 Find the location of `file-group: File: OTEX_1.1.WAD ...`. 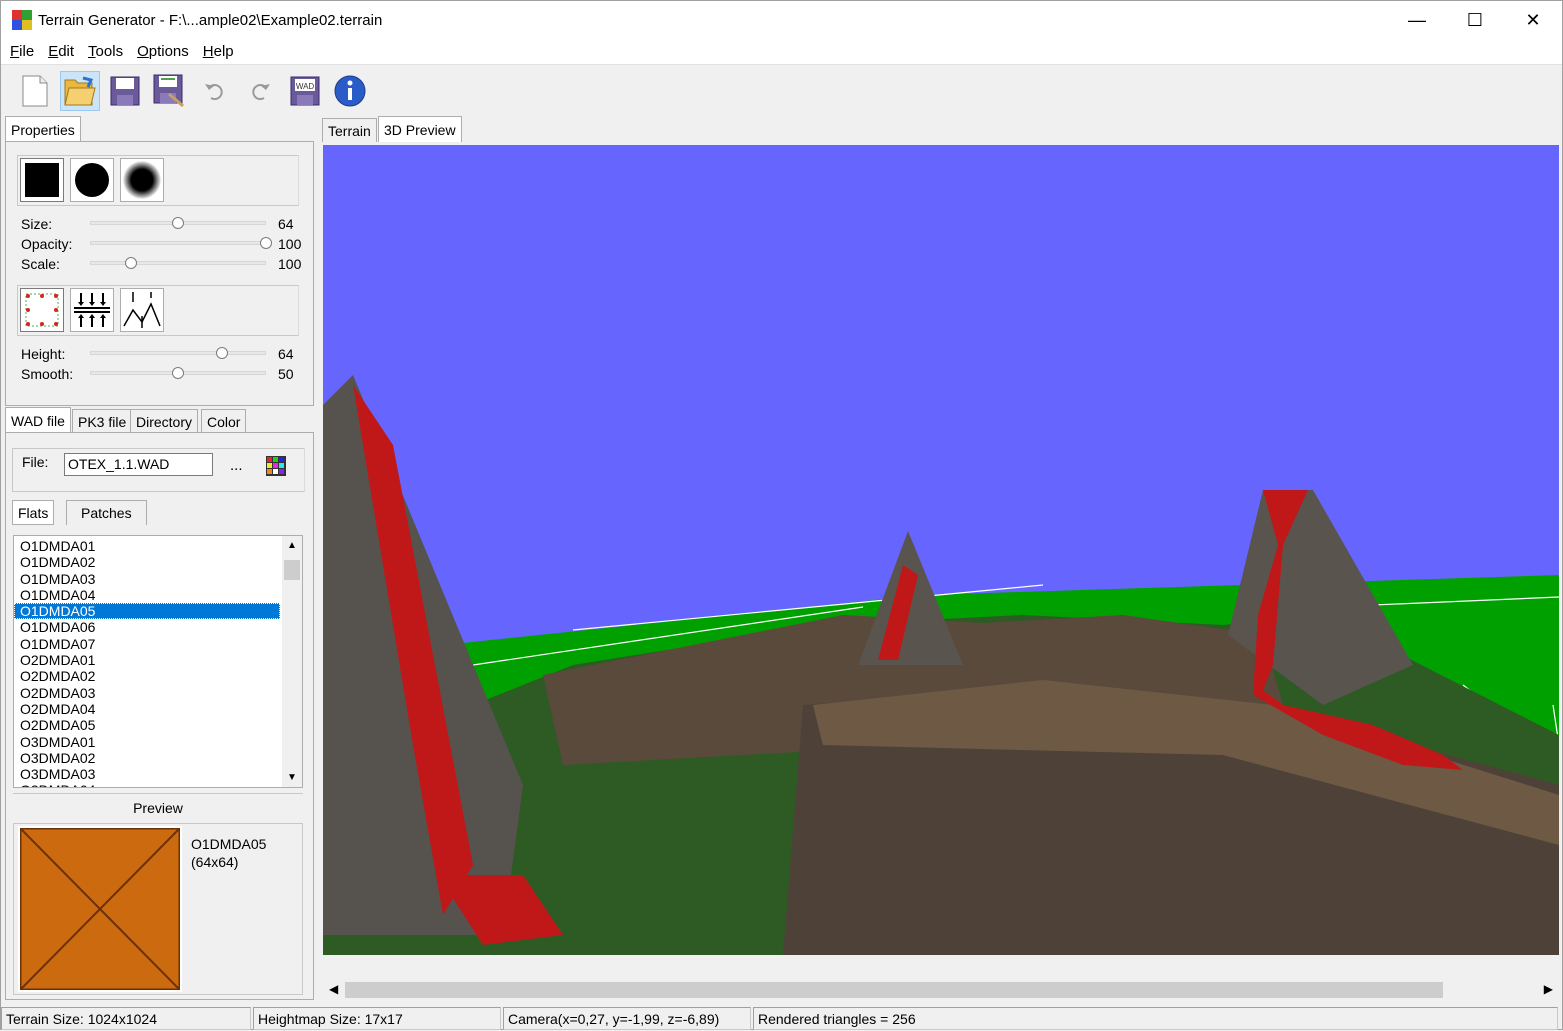

file-group: File: OTEX_1.1.WAD ... is located at coordinates (158, 470).